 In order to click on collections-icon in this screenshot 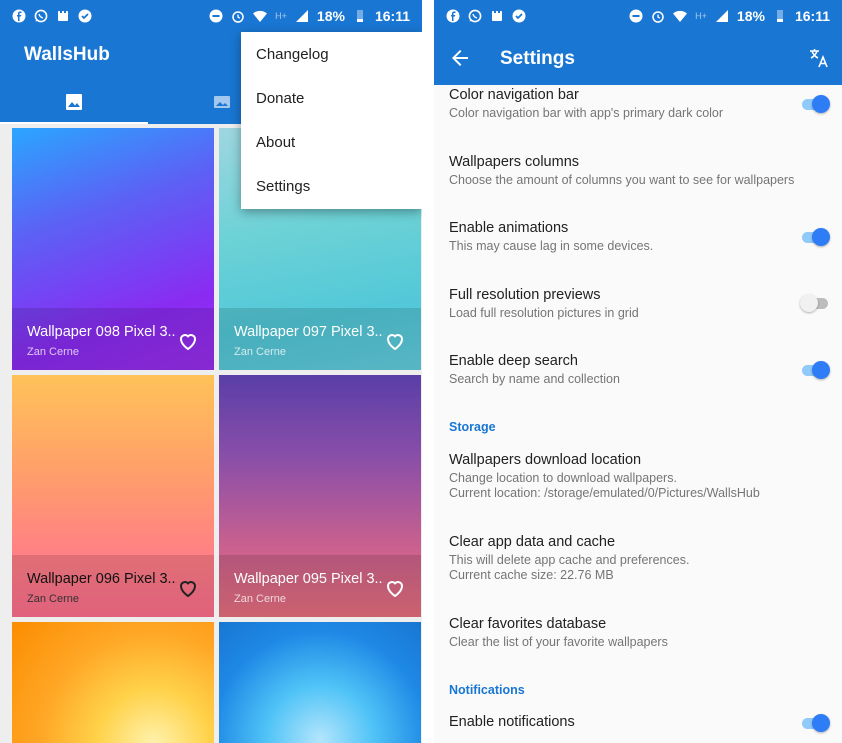, I will do `click(222, 102)`.